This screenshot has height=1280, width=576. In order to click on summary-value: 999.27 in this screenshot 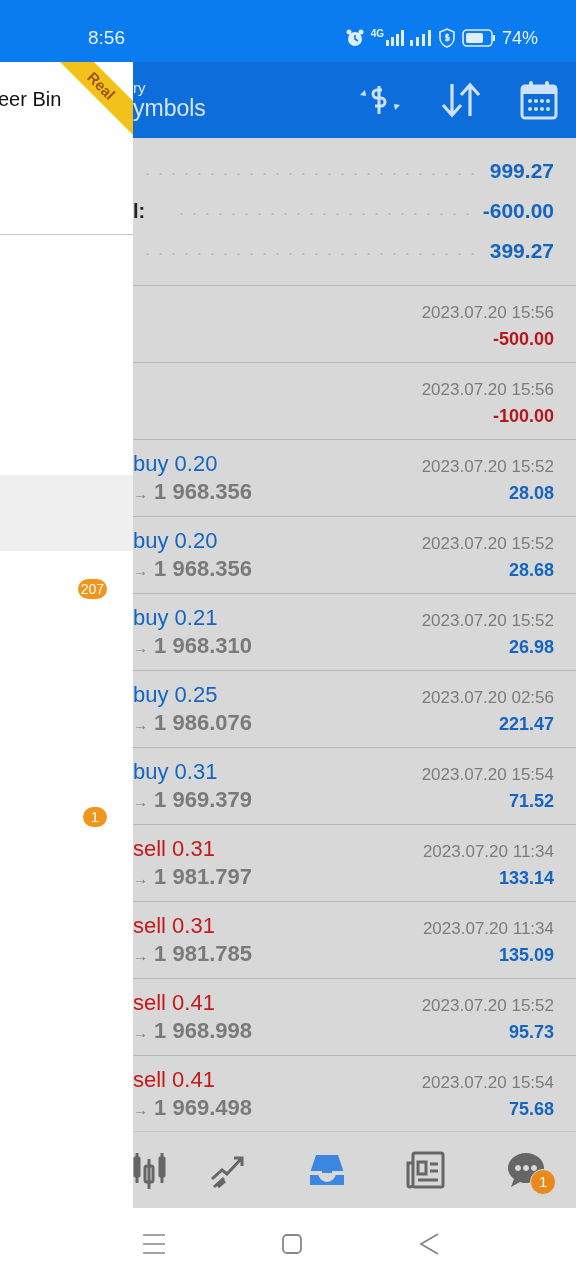, I will do `click(521, 171)`.